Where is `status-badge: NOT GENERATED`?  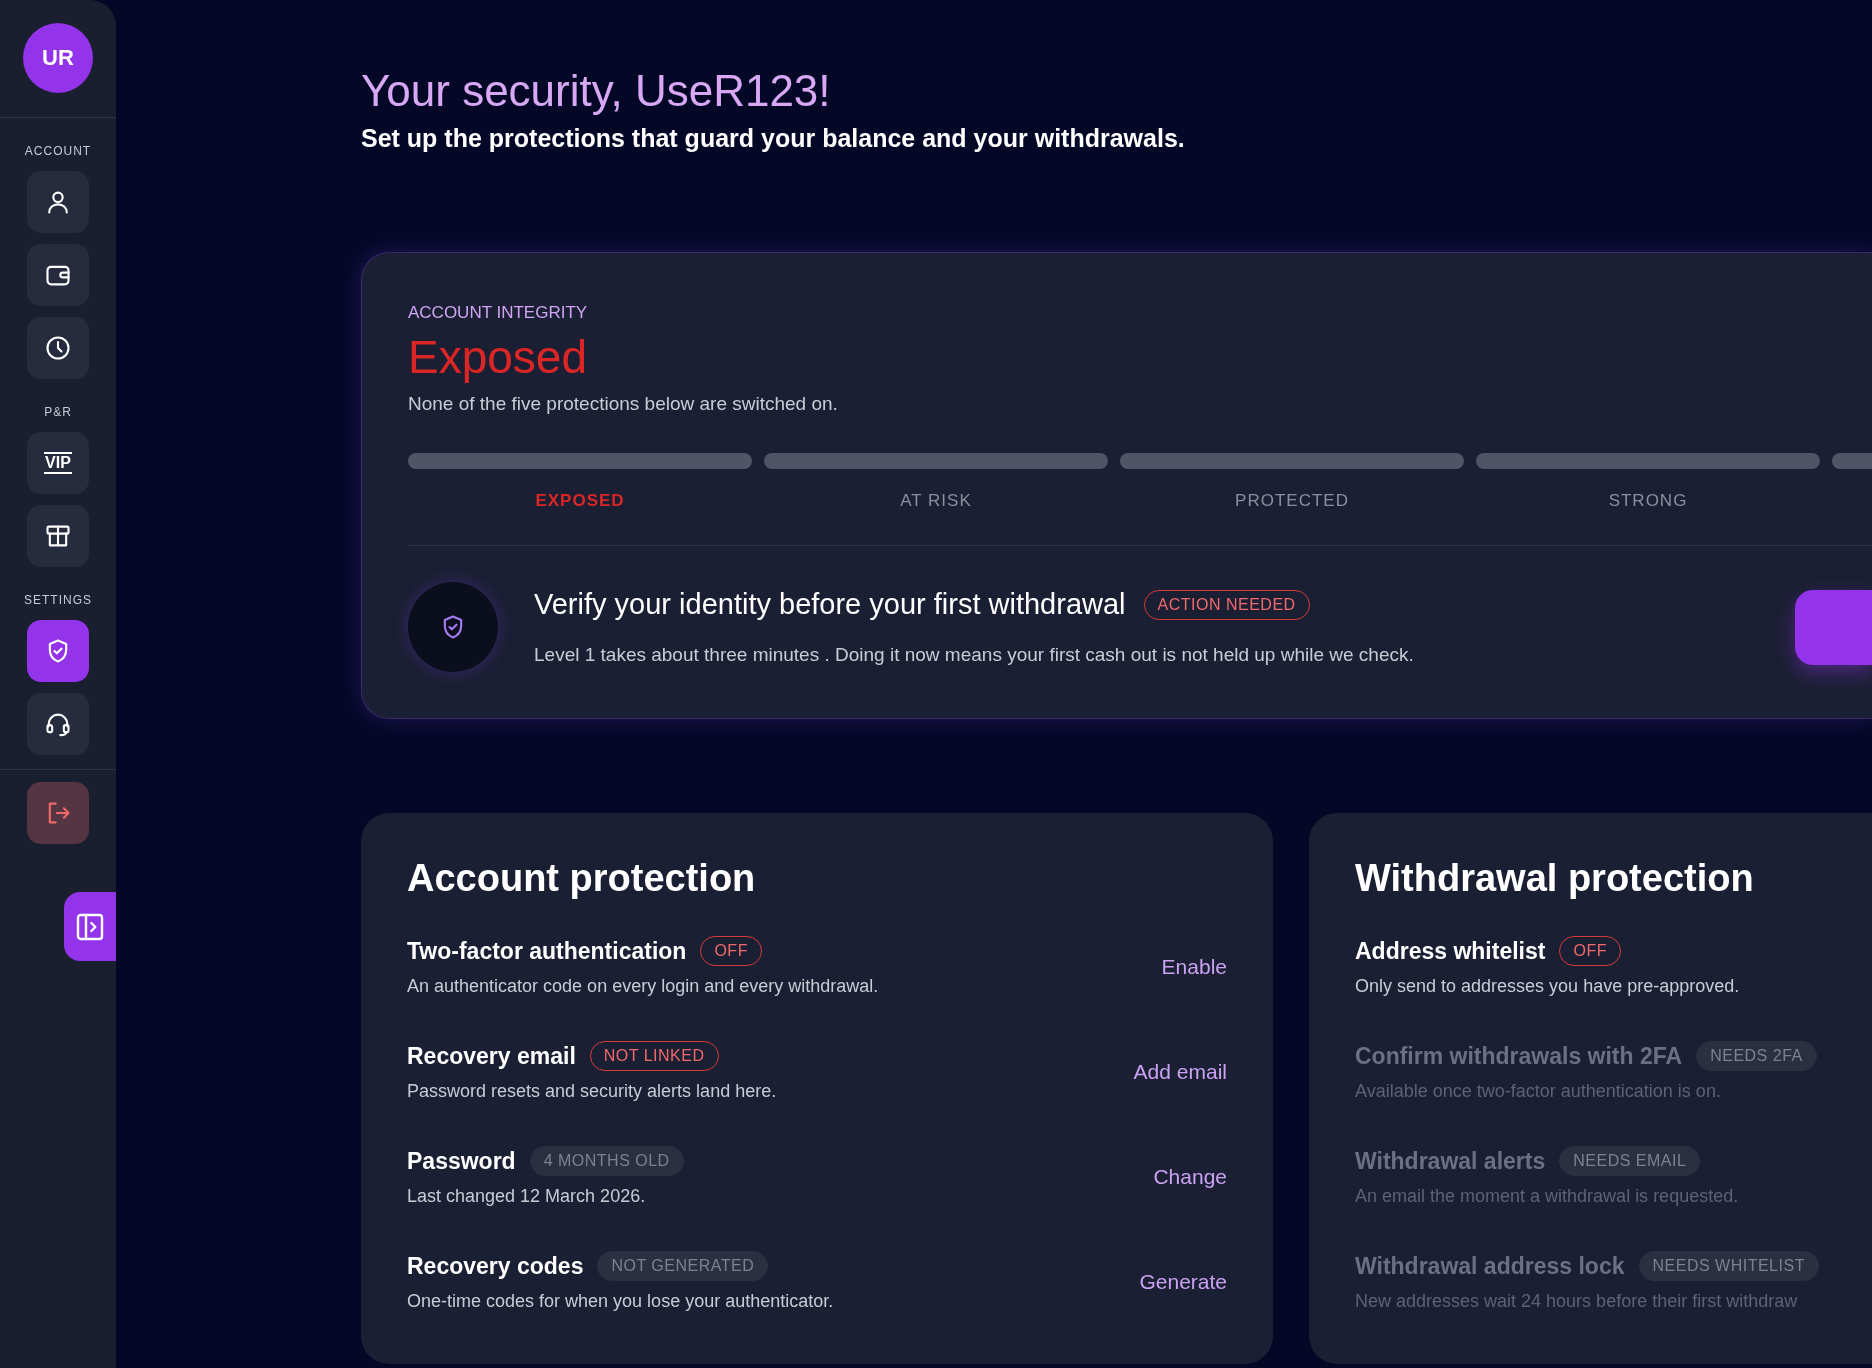
status-badge: NOT GENERATED is located at coordinates (683, 1266).